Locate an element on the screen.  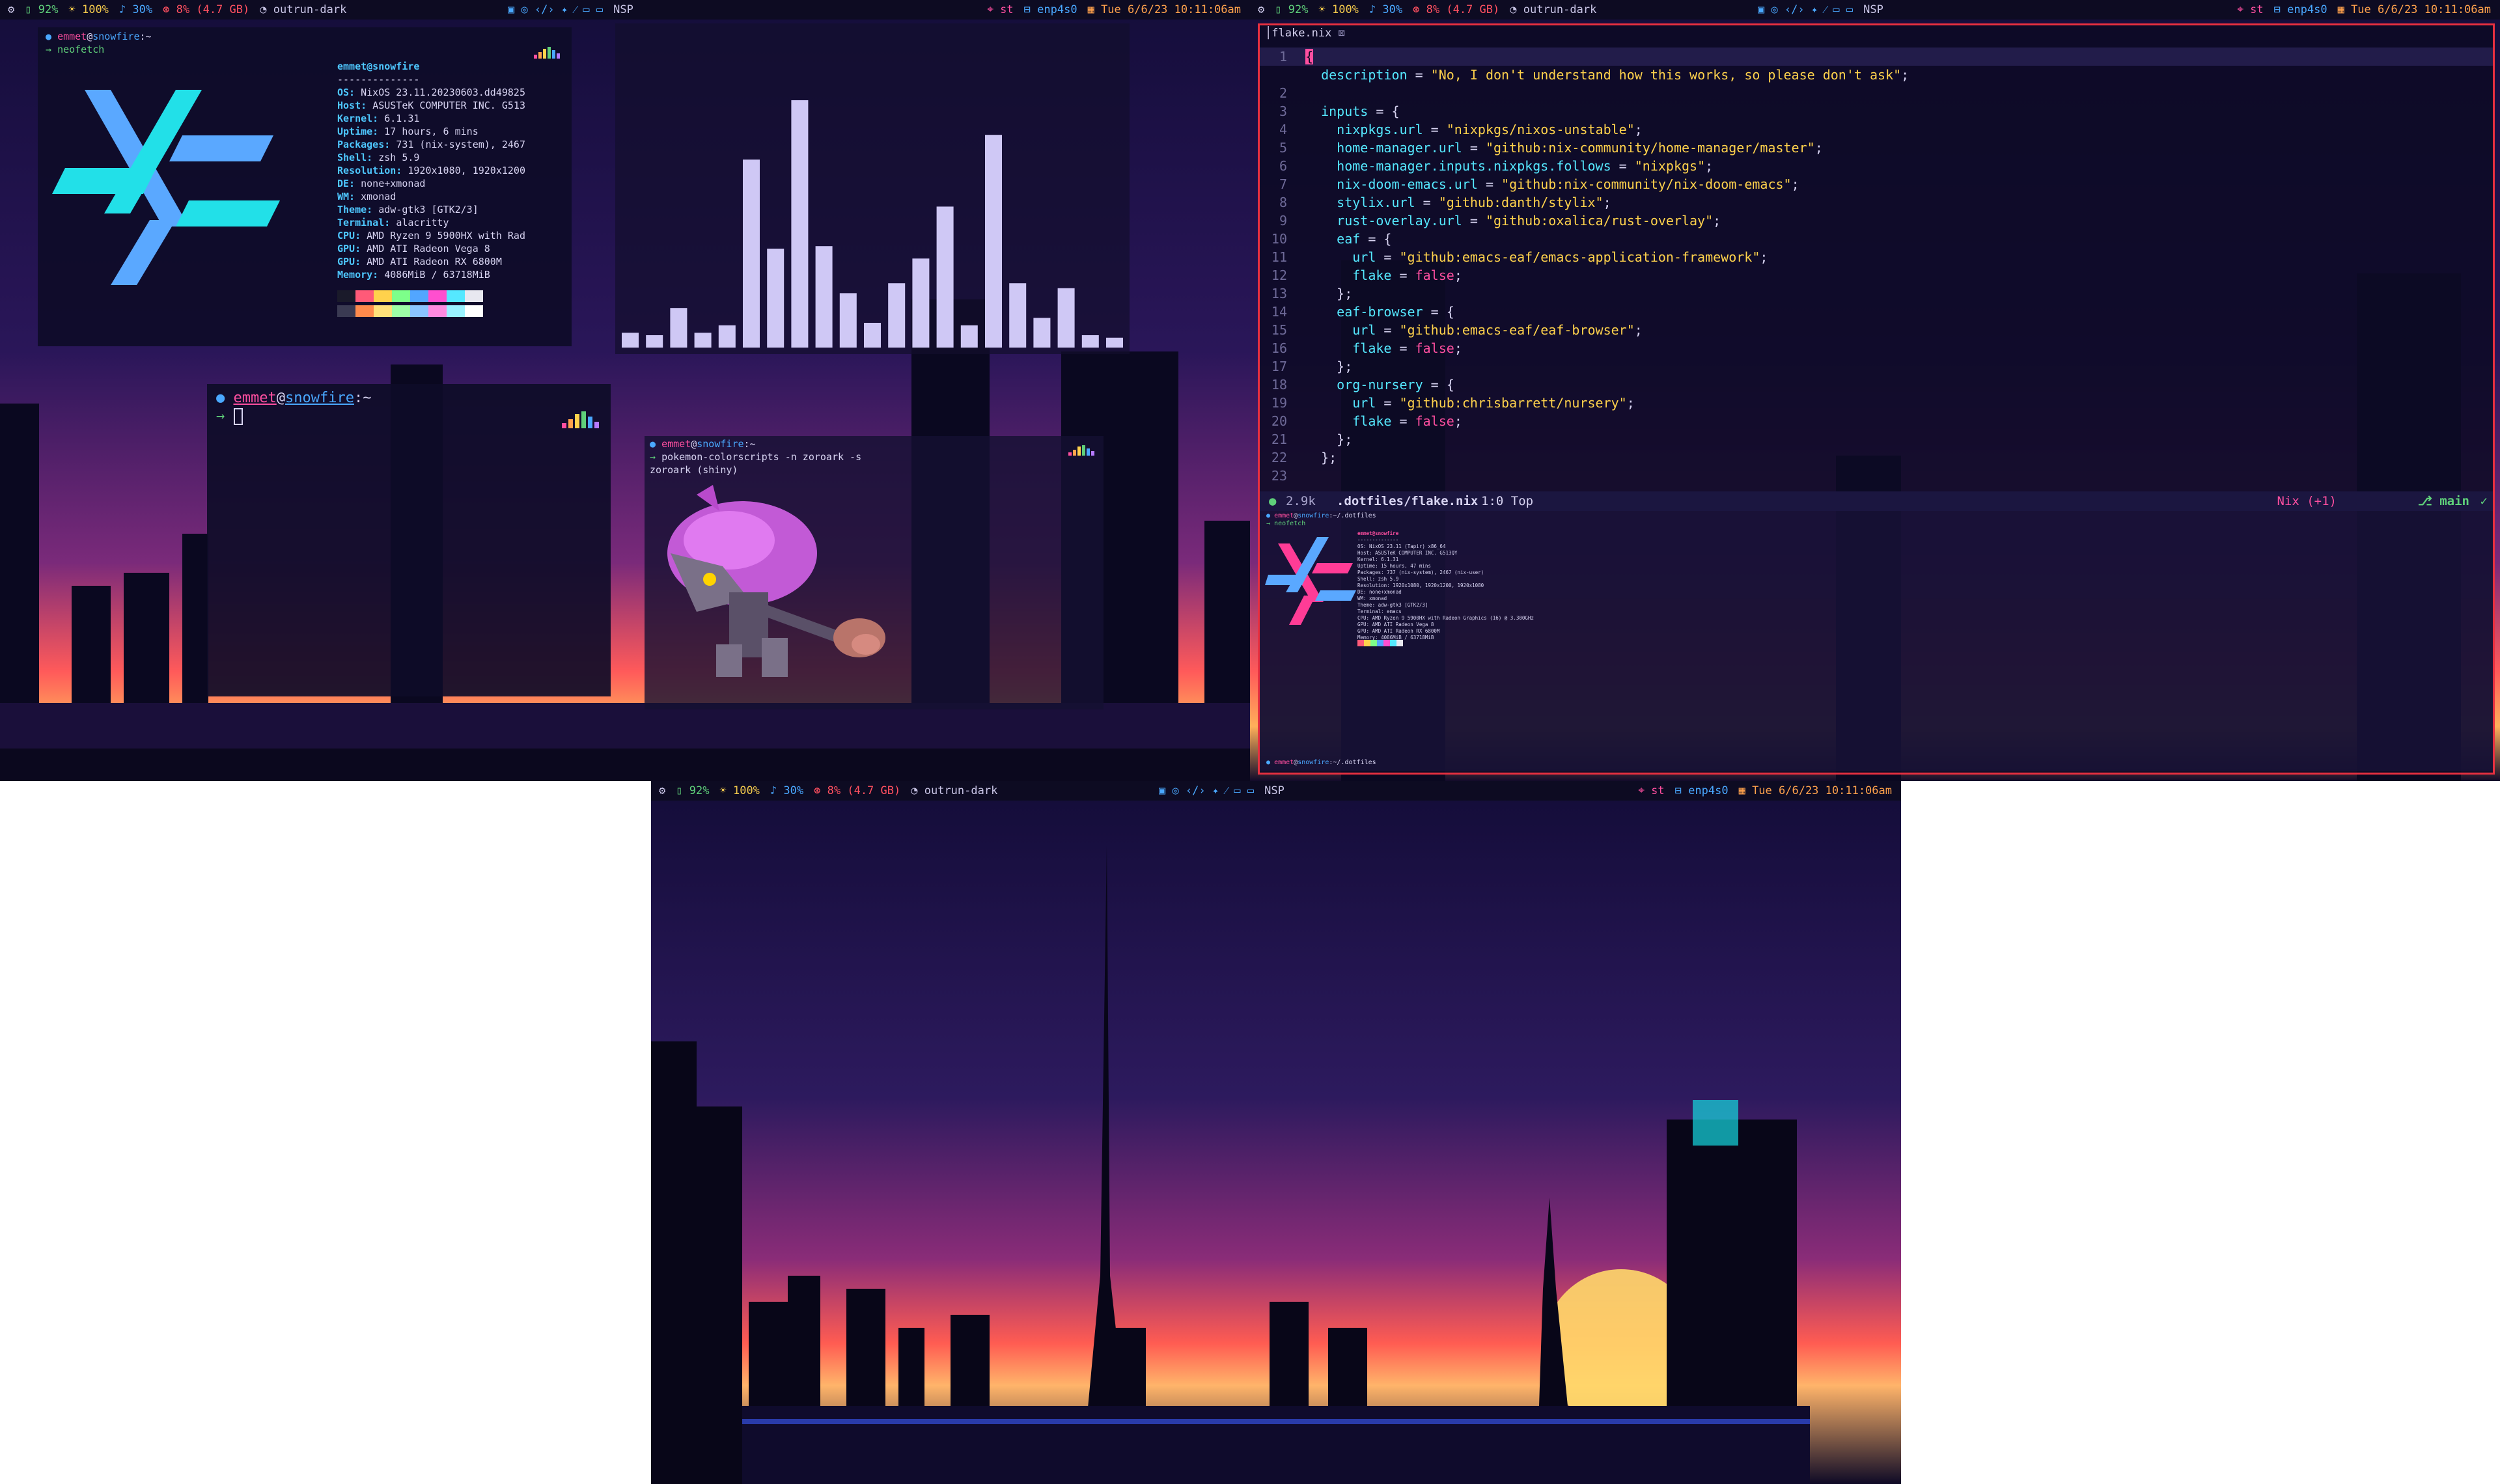
line-number: 4 is located at coordinates (1283, 129).